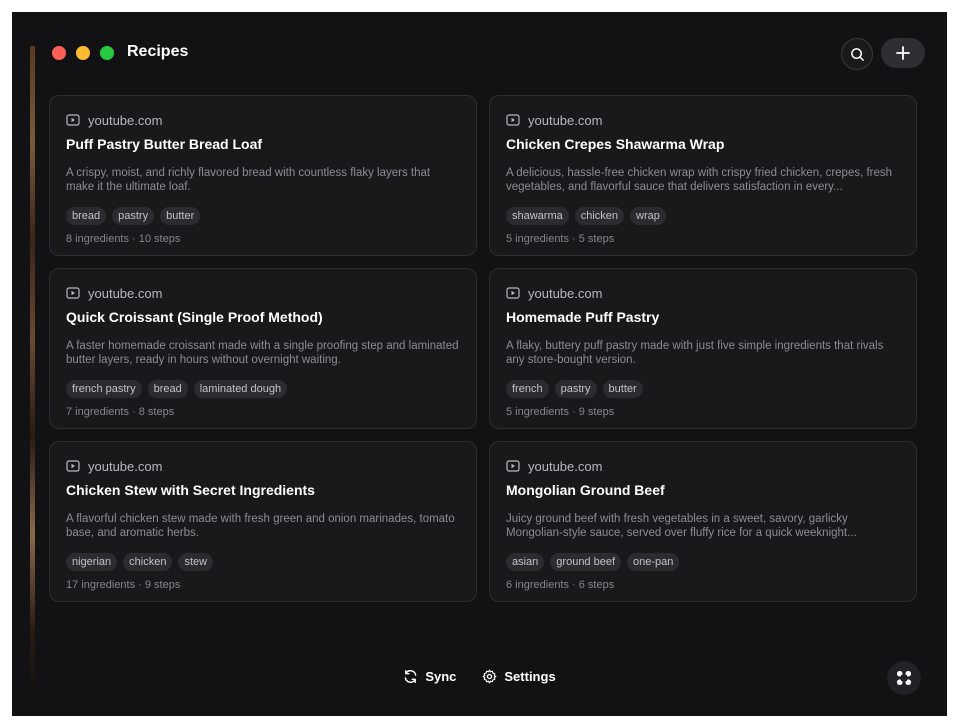 This screenshot has width=959, height=728. I want to click on recipe-title: Puff Pastry Butter Bread Loaf, so click(164, 144).